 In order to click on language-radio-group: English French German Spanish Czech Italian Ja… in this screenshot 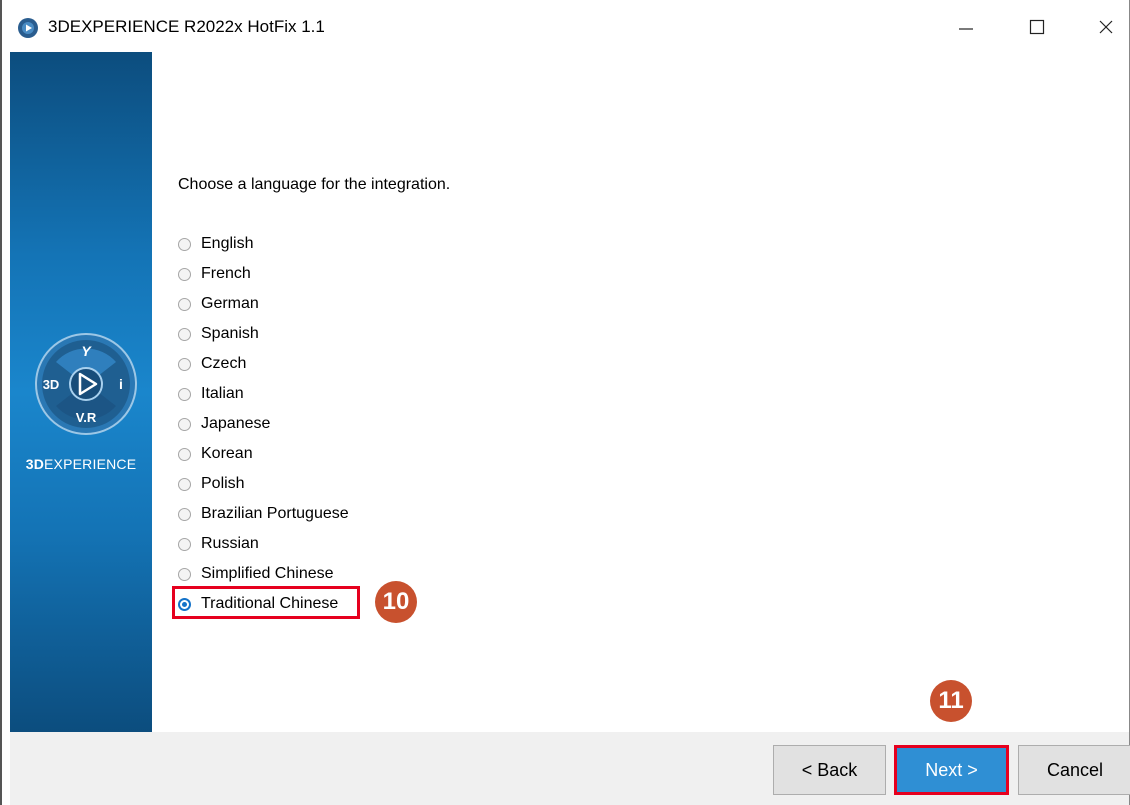, I will do `click(263, 424)`.